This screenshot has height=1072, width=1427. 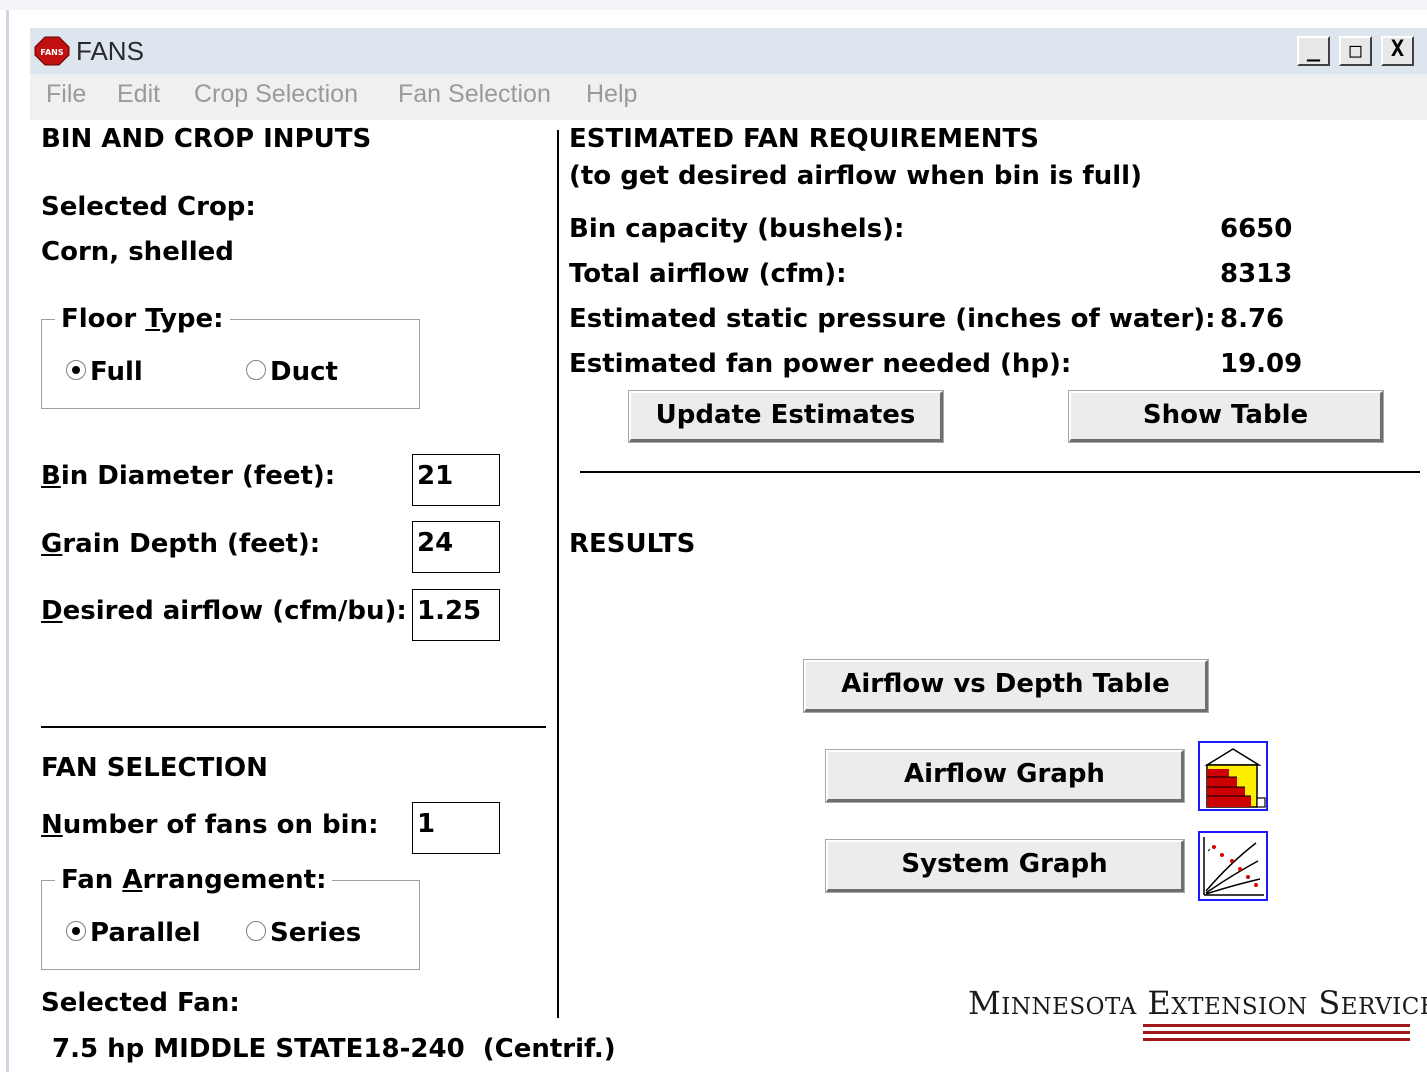 What do you see at coordinates (713, 5) in the screenshot?
I see `top-strip` at bounding box center [713, 5].